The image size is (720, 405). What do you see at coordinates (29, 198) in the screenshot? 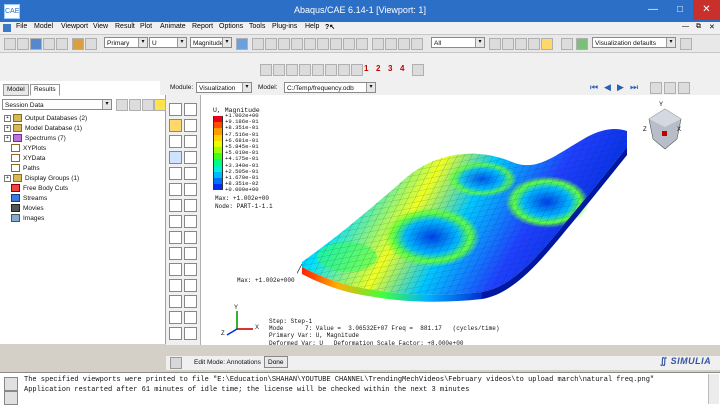
I see `tree-item-streams: Streams` at bounding box center [29, 198].